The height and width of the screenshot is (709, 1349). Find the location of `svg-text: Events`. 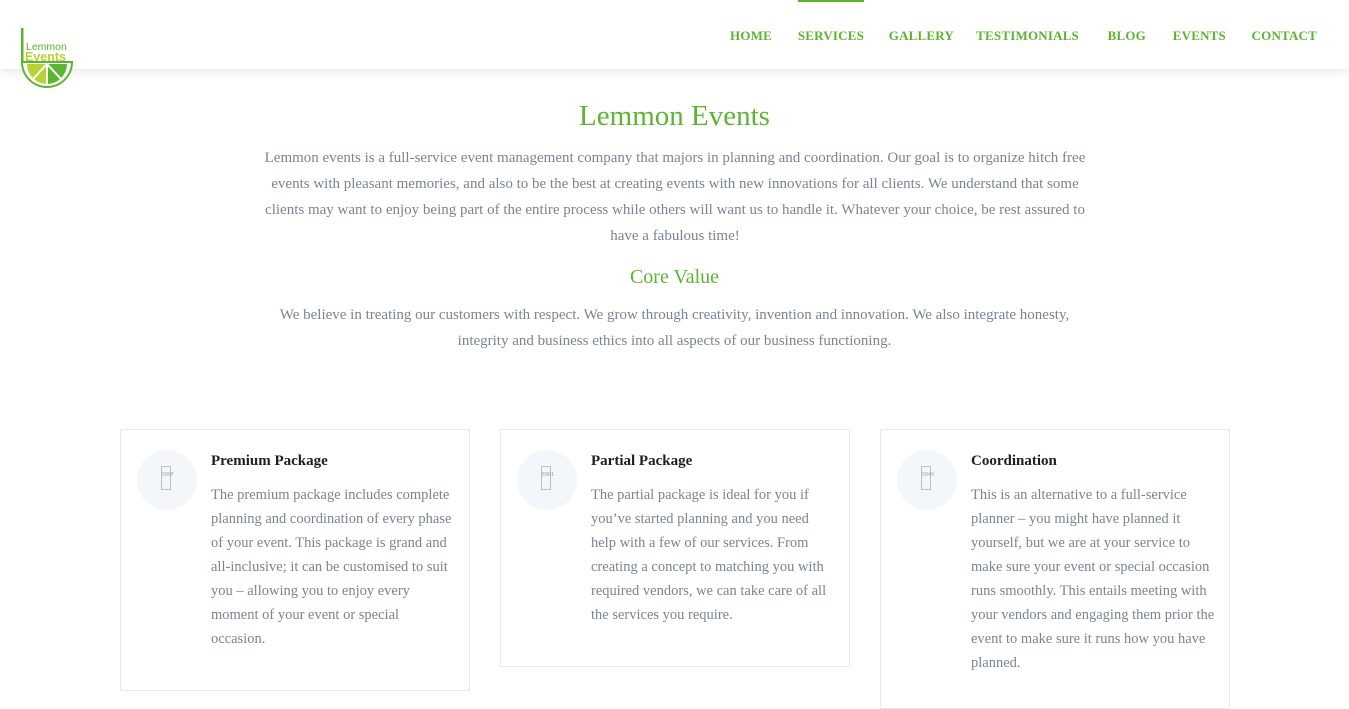

svg-text: Events is located at coordinates (45, 57).